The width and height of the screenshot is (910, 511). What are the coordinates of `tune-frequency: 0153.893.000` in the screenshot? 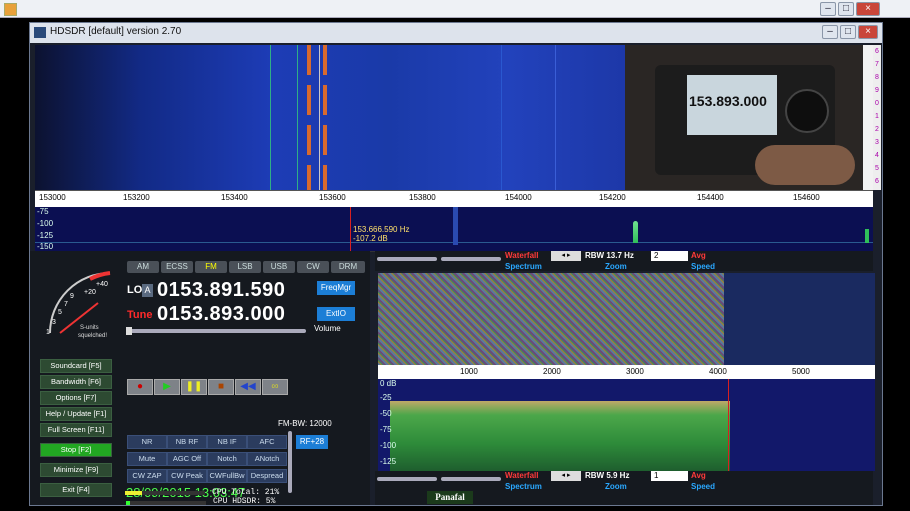 It's located at (221, 314).